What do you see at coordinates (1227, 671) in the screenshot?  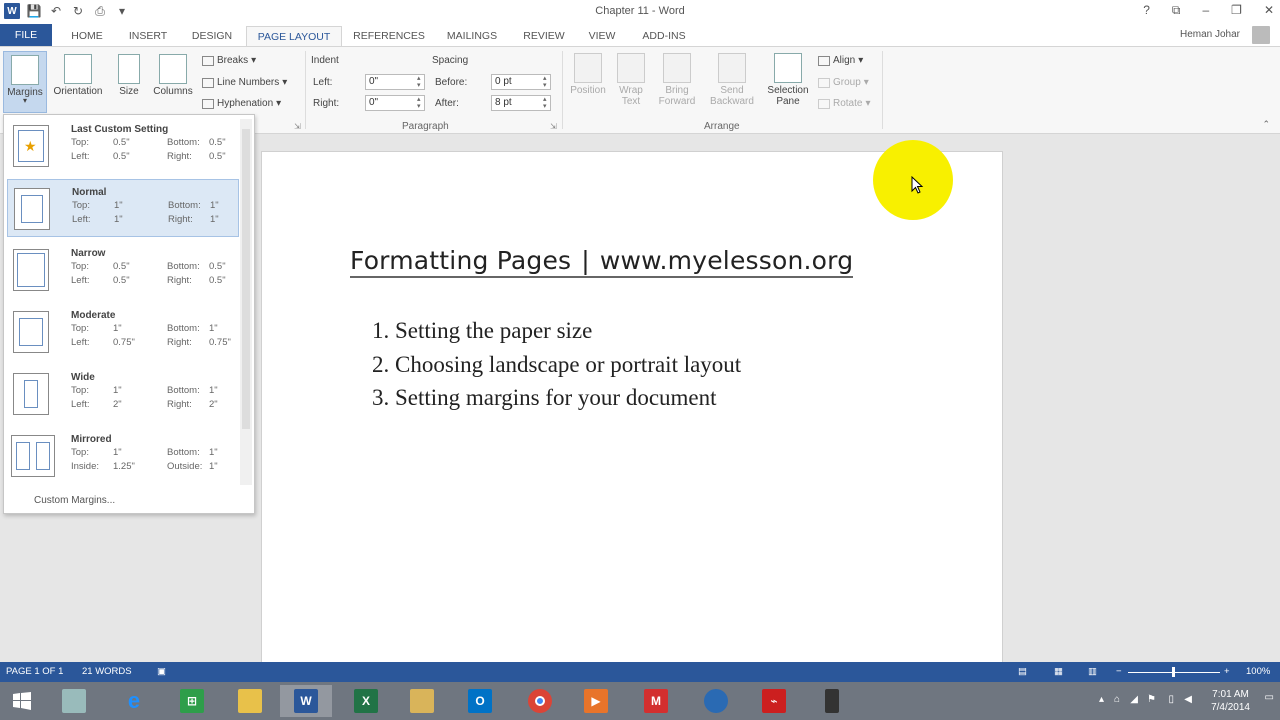 I see `zoom-in-icon: +` at bounding box center [1227, 671].